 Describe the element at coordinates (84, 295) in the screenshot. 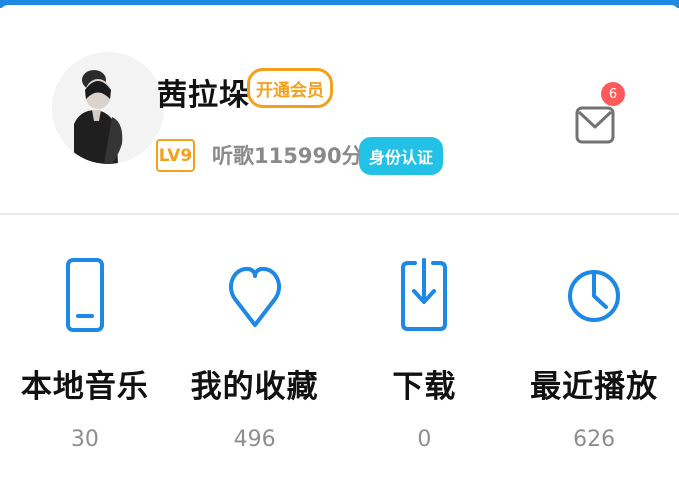

I see `phone-icon` at that location.